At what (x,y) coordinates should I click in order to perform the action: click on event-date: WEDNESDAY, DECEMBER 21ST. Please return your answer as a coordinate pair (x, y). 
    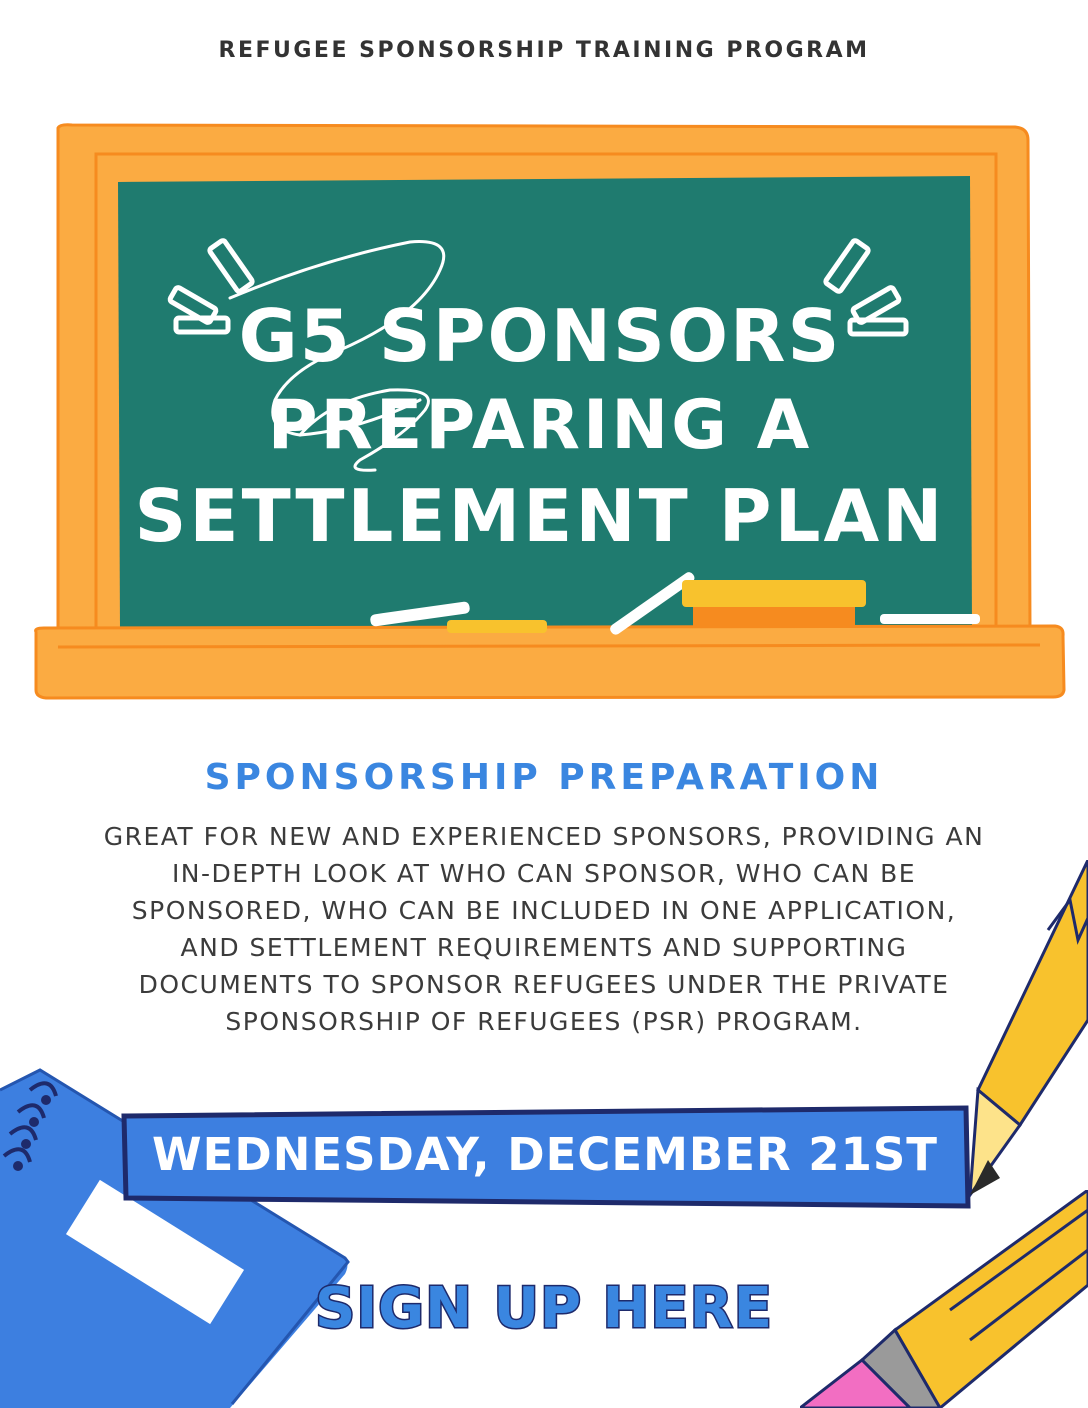
    Looking at the image, I should click on (545, 1154).